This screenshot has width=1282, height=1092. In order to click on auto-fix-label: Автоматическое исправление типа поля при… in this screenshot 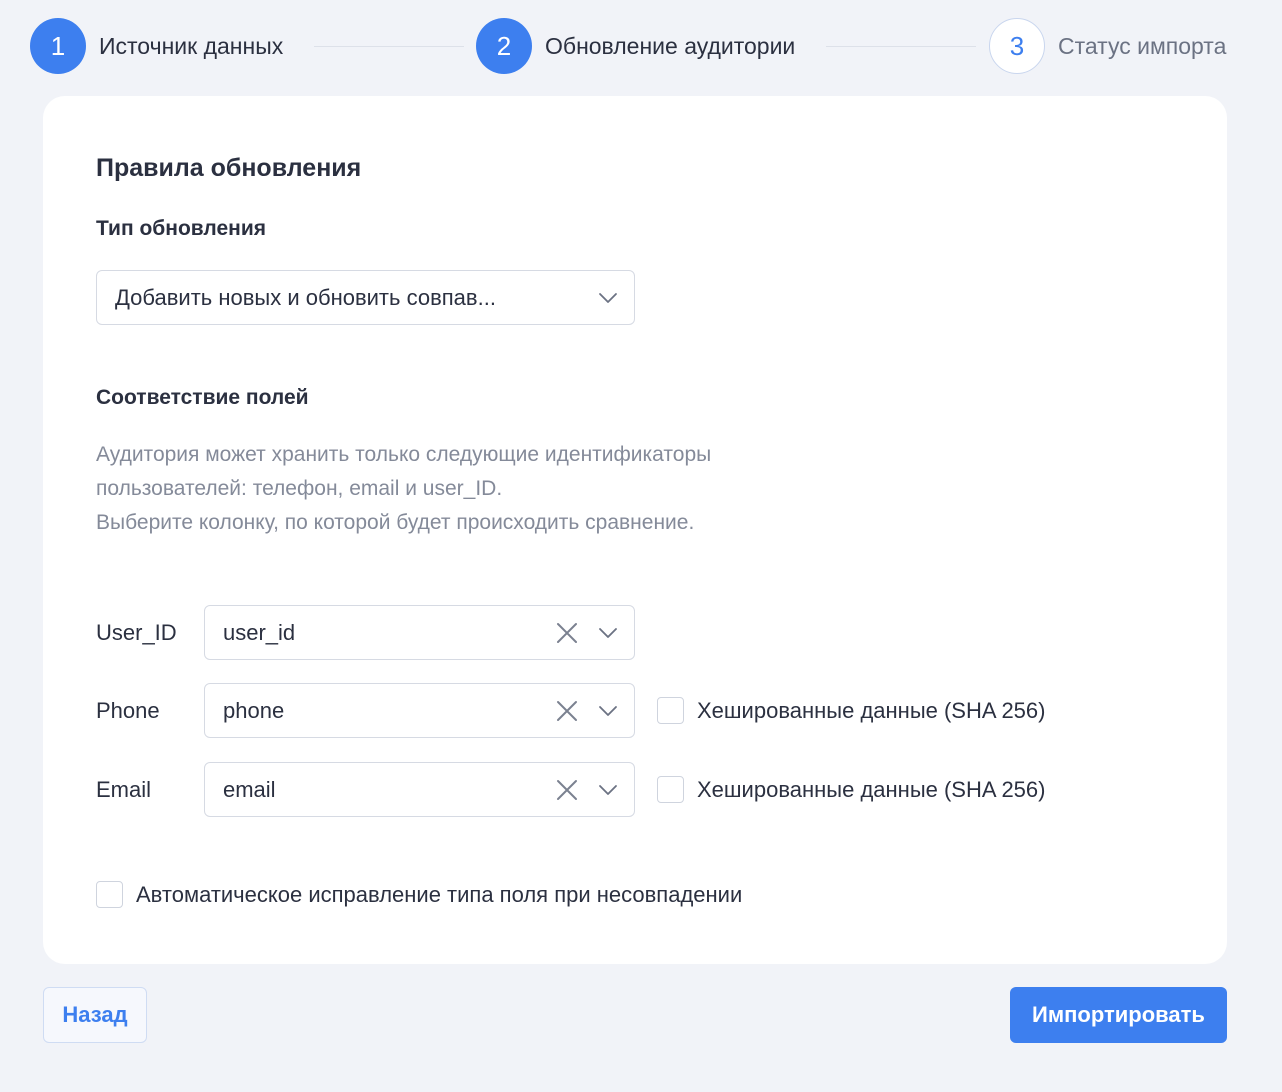, I will do `click(439, 894)`.